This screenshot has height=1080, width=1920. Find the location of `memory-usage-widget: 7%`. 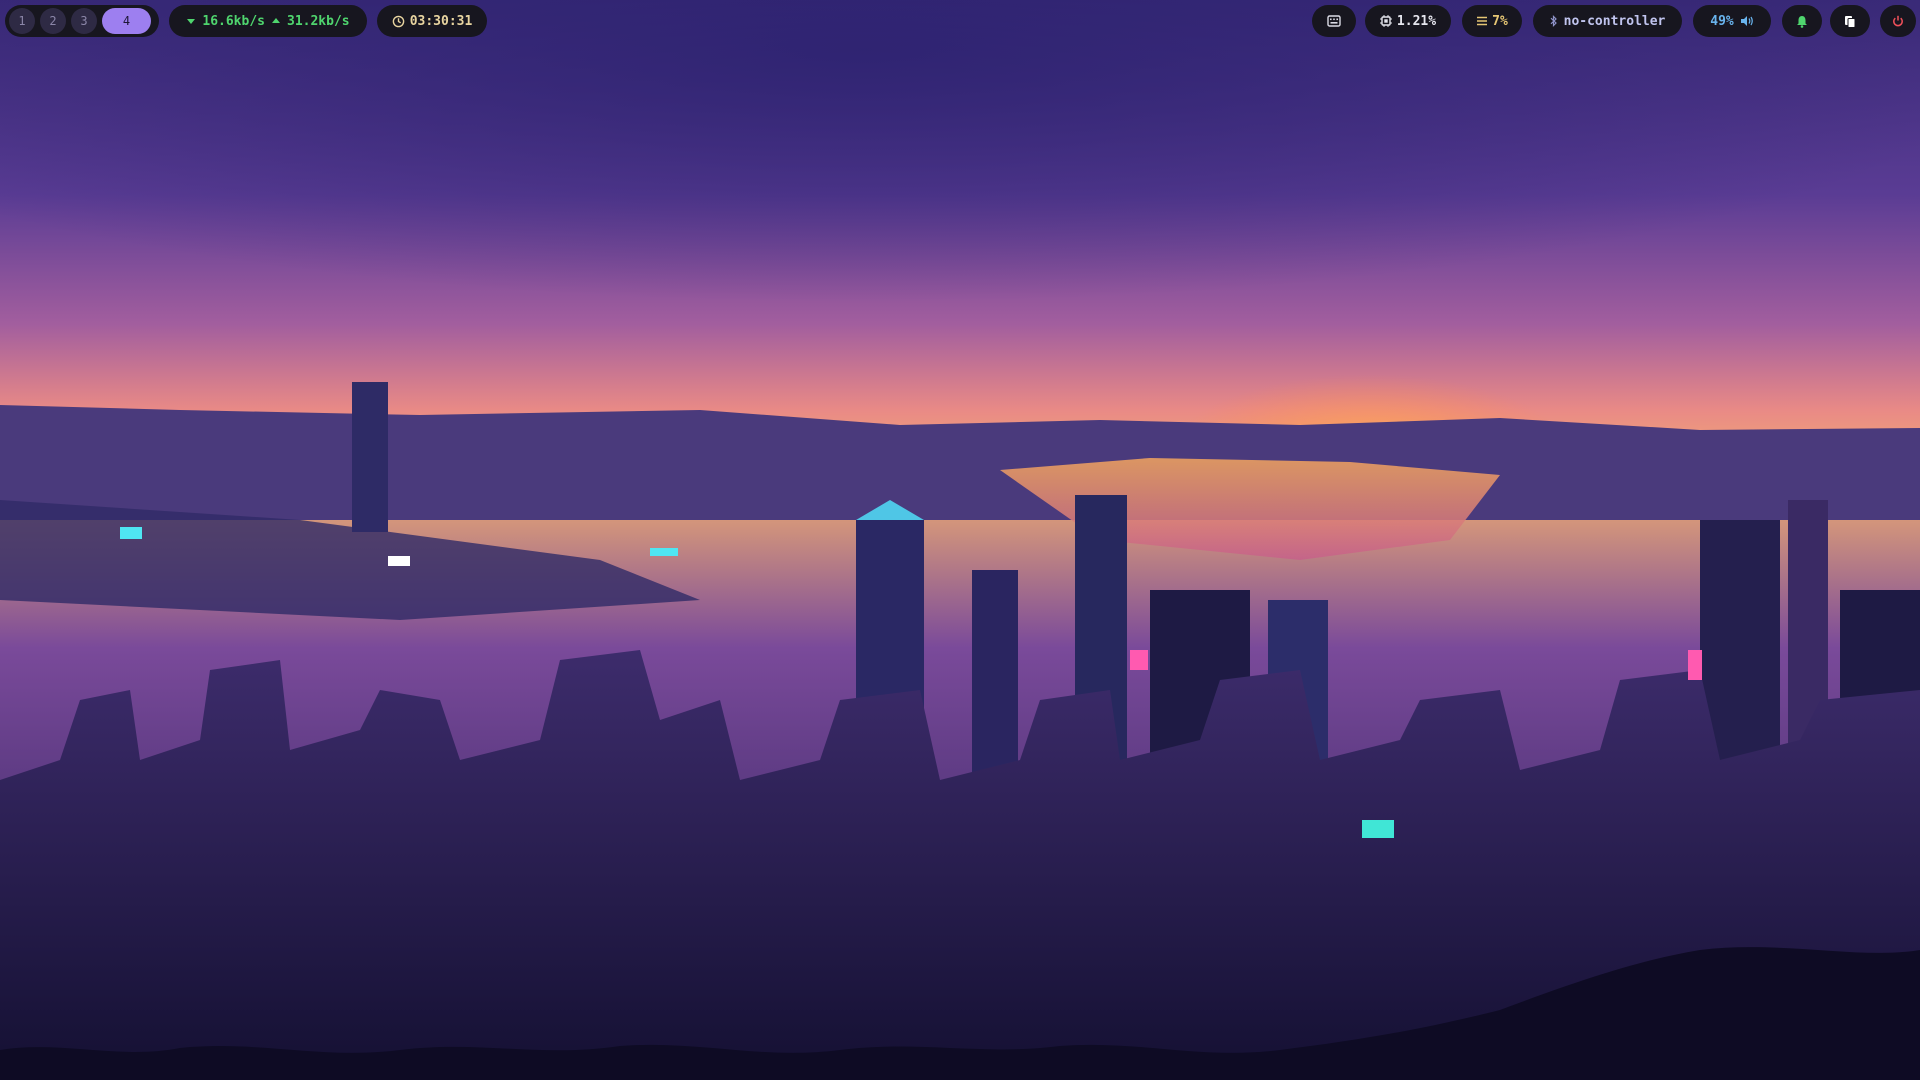

memory-usage-widget: 7% is located at coordinates (1492, 21).